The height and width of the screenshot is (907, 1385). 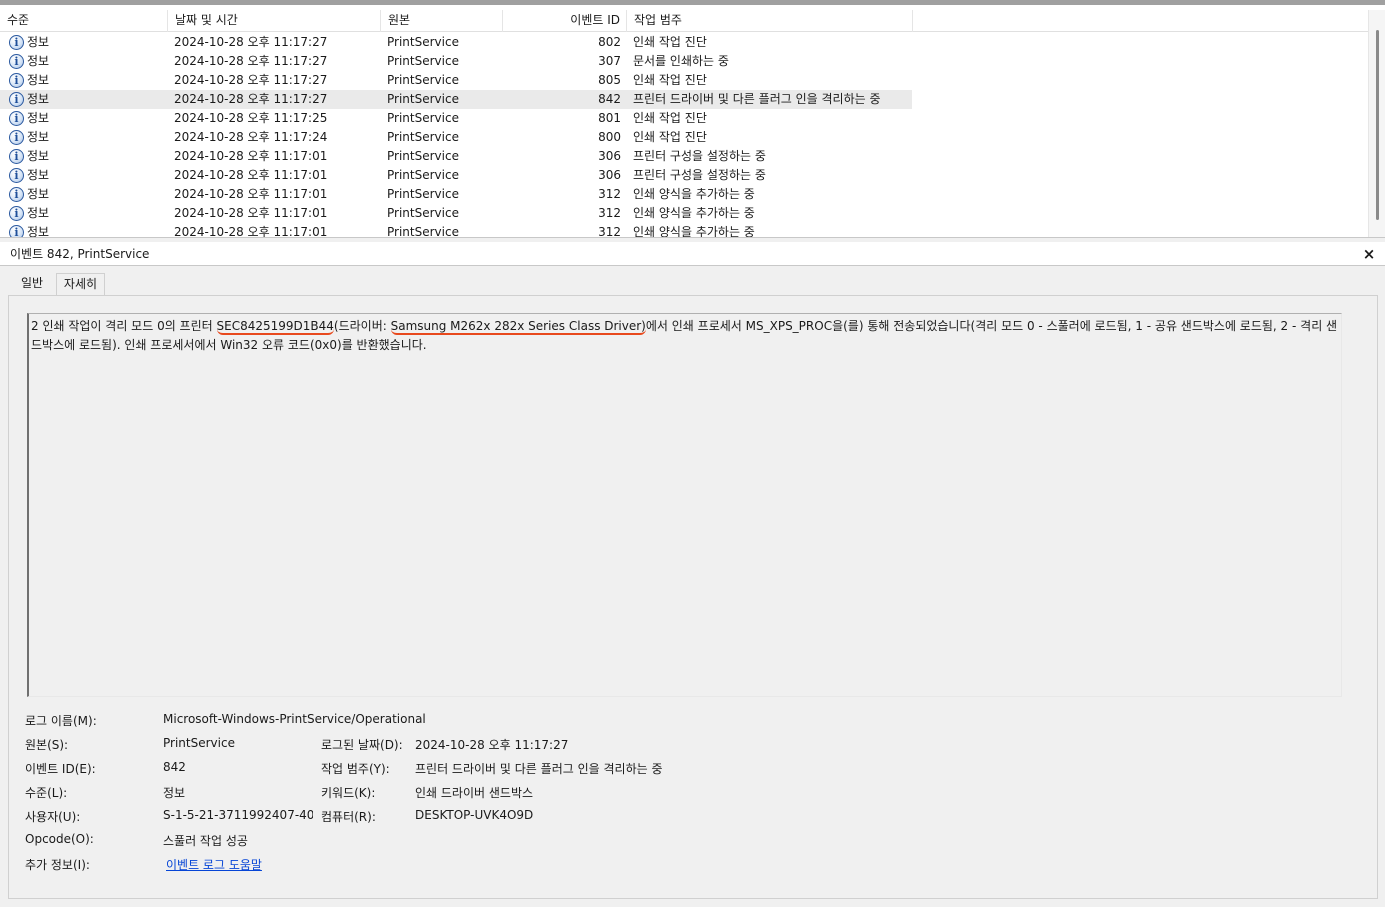 I want to click on tab-strip: 일반 자세히, so click(x=59, y=283).